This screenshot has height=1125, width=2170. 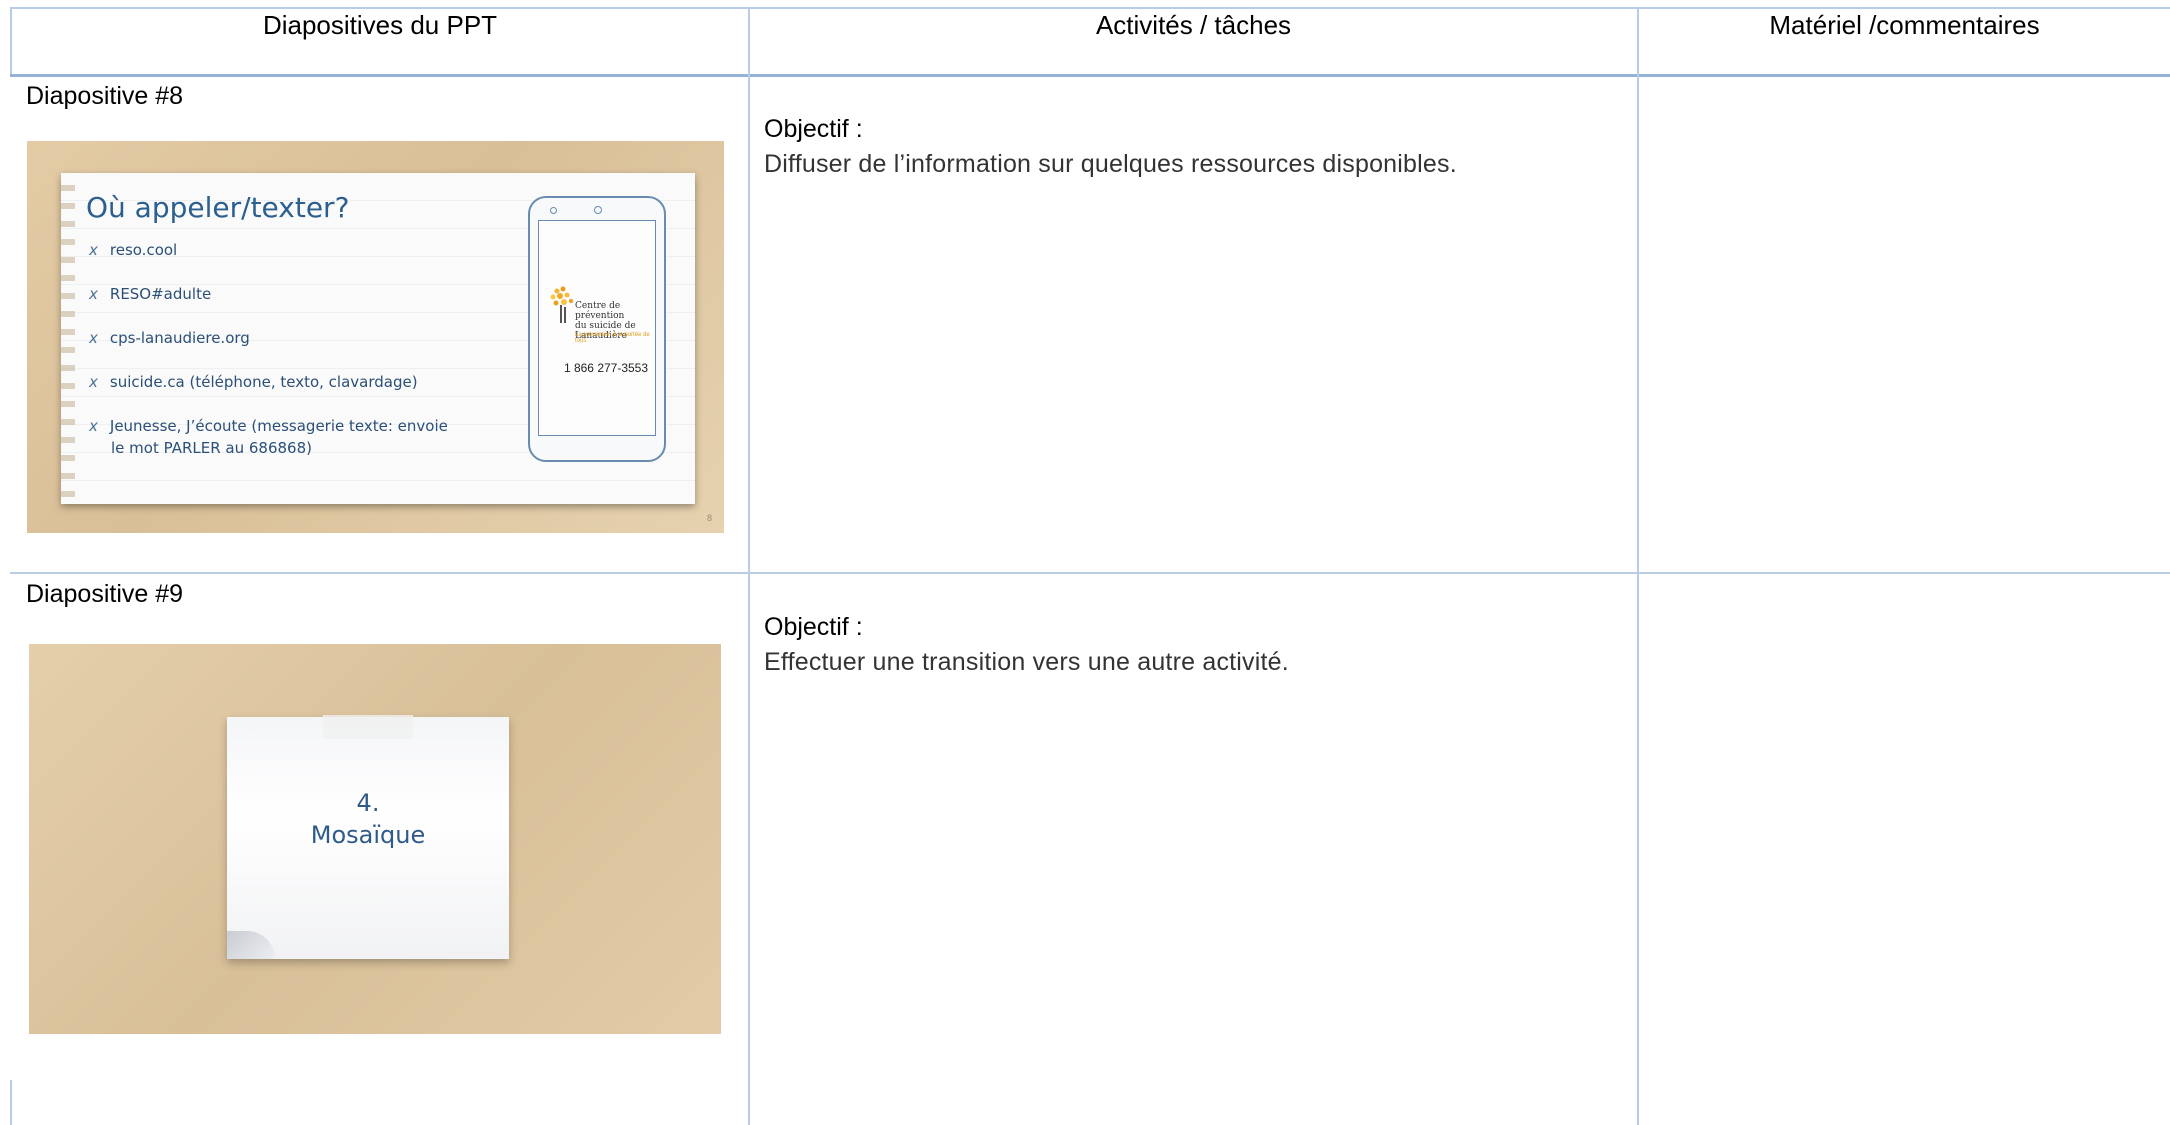 I want to click on table-top-border, so click(x=1090, y=8).